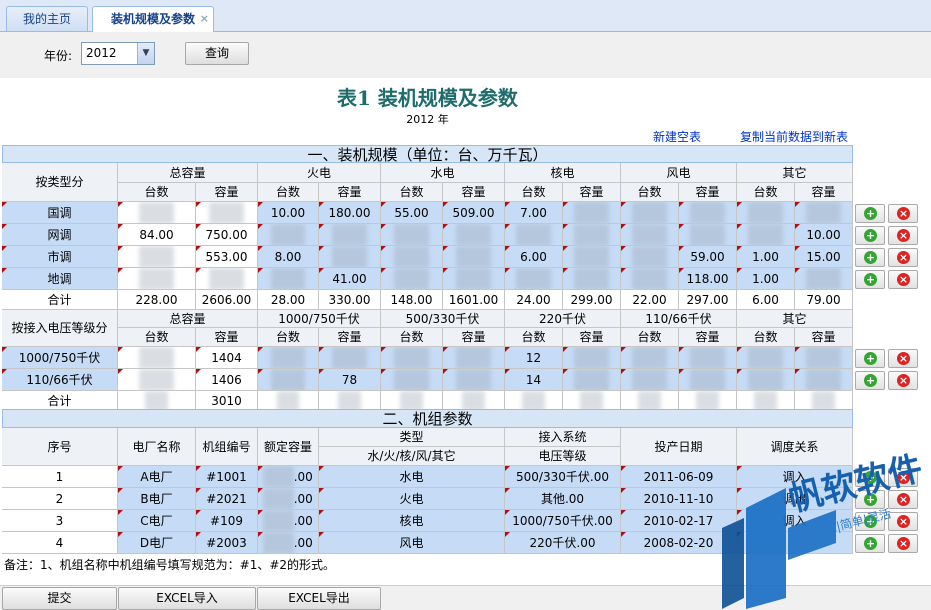 The width and height of the screenshot is (931, 610). I want to click on chevron-down-icon: ▼, so click(145, 53).